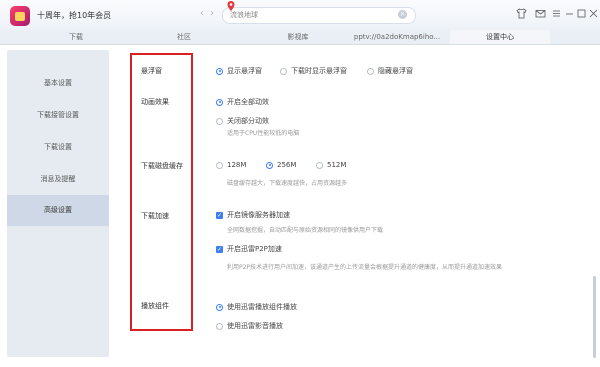  I want to click on cache-128-radio: 128M, so click(231, 165).